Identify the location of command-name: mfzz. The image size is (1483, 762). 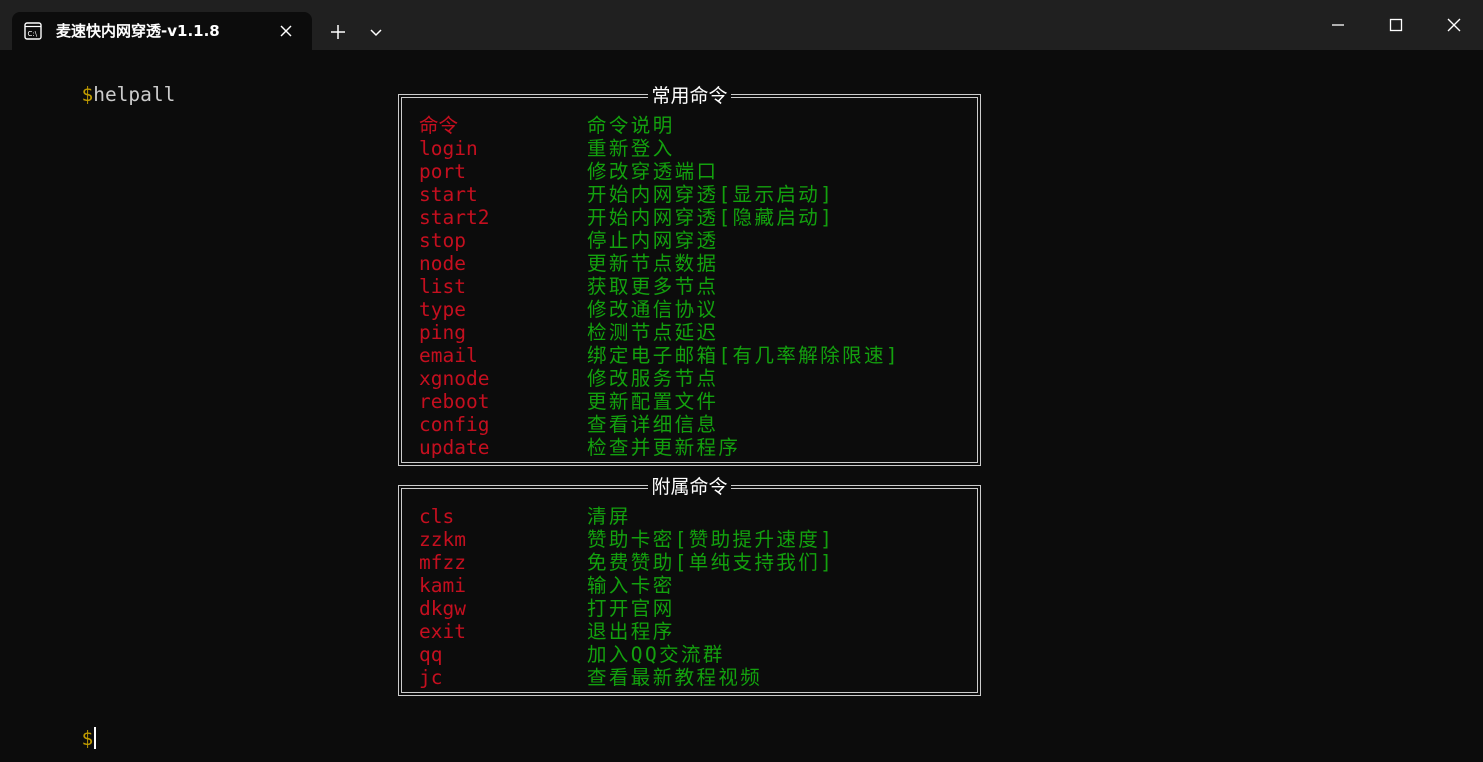
(442, 562).